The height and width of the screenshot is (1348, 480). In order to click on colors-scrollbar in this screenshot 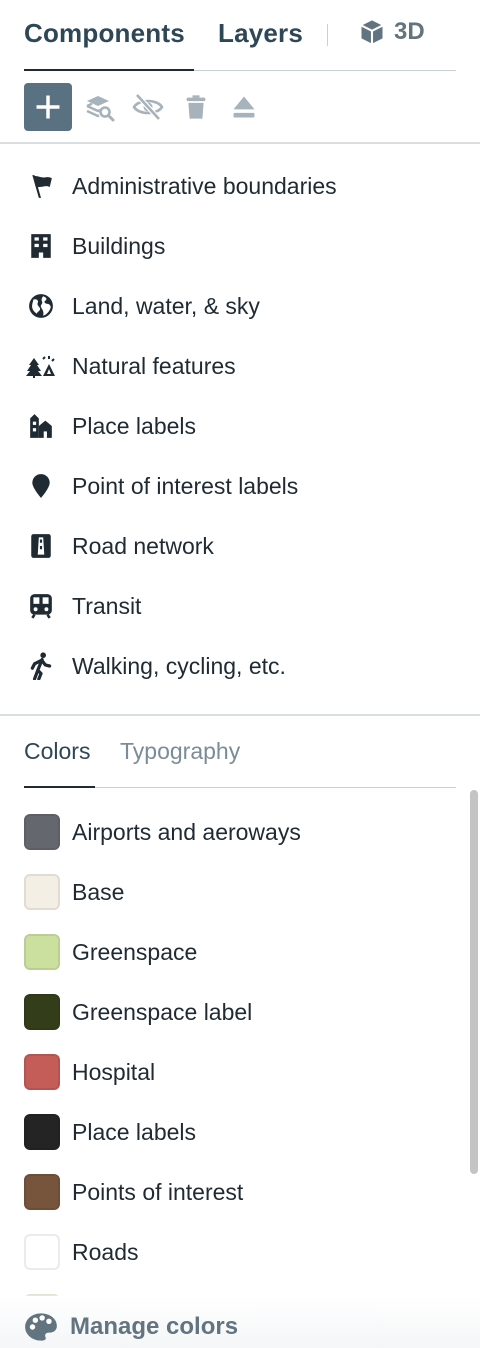, I will do `click(474, 1044)`.